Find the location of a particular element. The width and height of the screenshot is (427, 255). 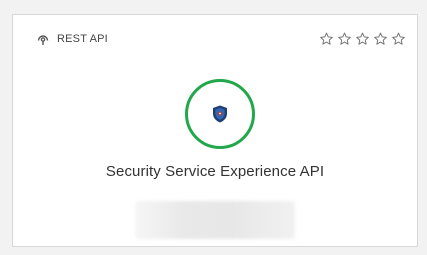

shield-icon is located at coordinates (220, 114).